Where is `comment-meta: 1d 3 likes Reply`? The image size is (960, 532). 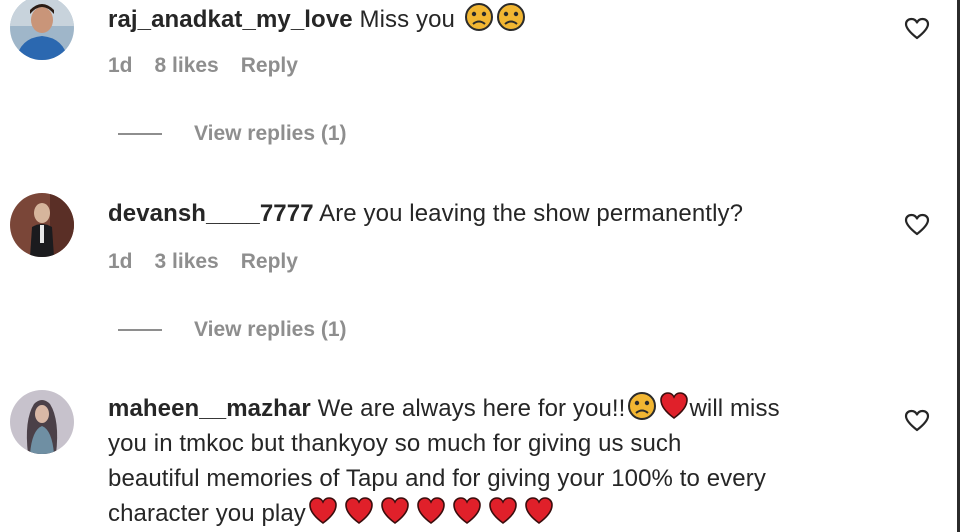 comment-meta: 1d 3 likes Reply is located at coordinates (214, 262).